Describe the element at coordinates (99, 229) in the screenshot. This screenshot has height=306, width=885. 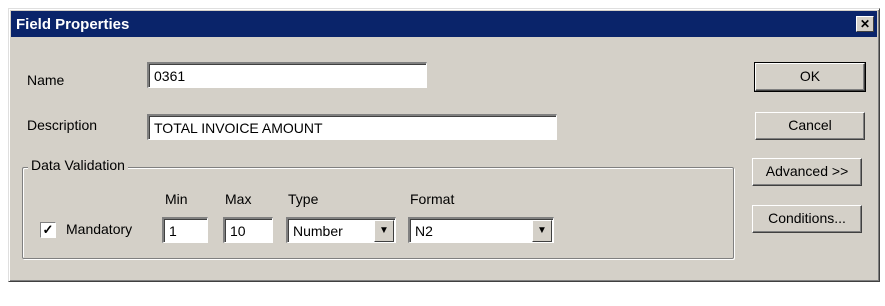
I see `mandatory-label: Mandatory` at that location.